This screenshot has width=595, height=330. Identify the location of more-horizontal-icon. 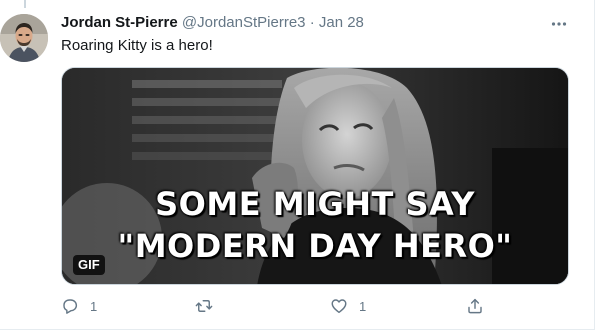
(559, 24).